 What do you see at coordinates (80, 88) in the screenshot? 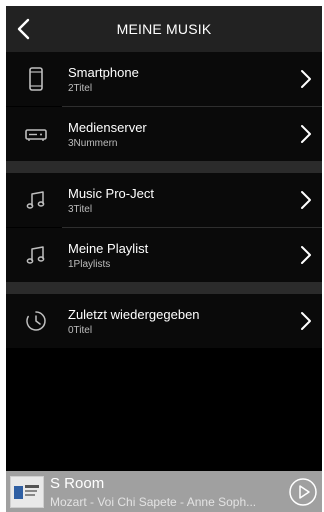
I see `list-item-subtitle: 2Titel` at bounding box center [80, 88].